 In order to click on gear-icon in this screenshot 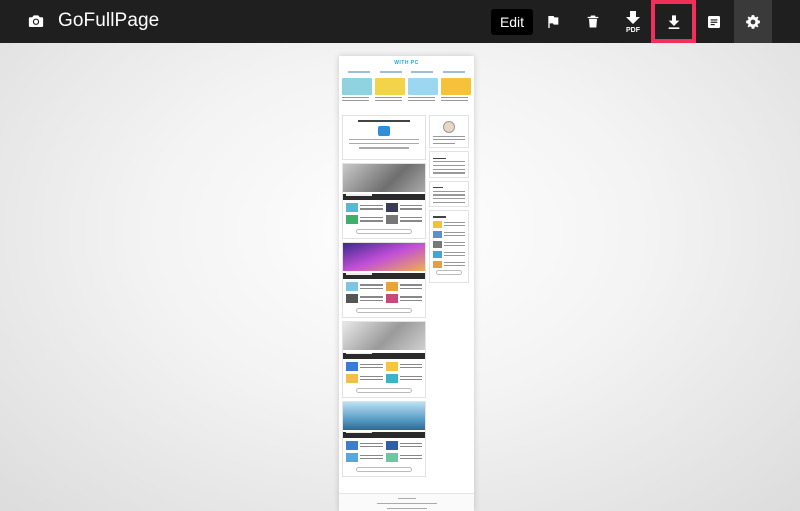, I will do `click(753, 21)`.